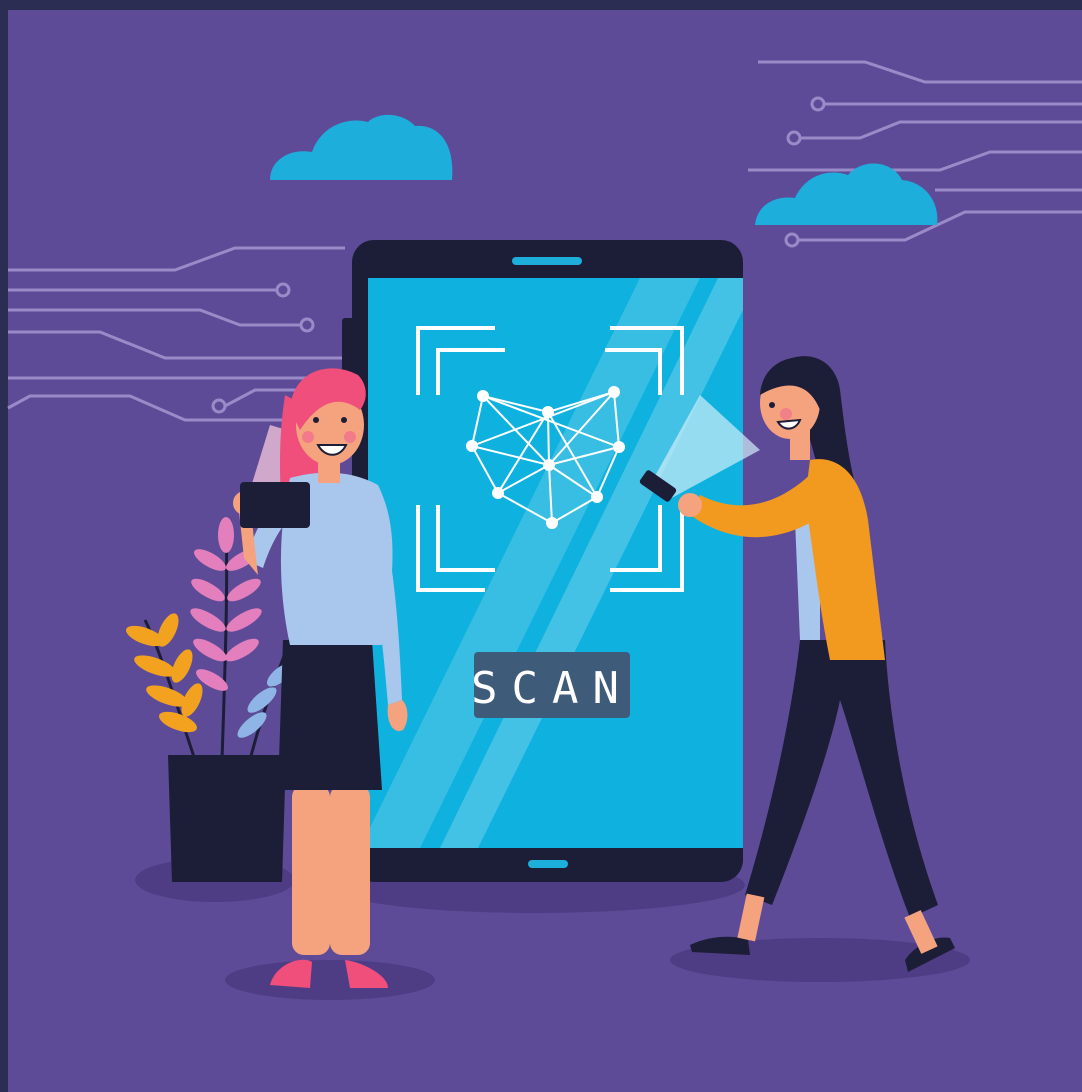 The image size is (1082, 1092). Describe the element at coordinates (552, 688) in the screenshot. I see `scan-label: SCAN` at that location.